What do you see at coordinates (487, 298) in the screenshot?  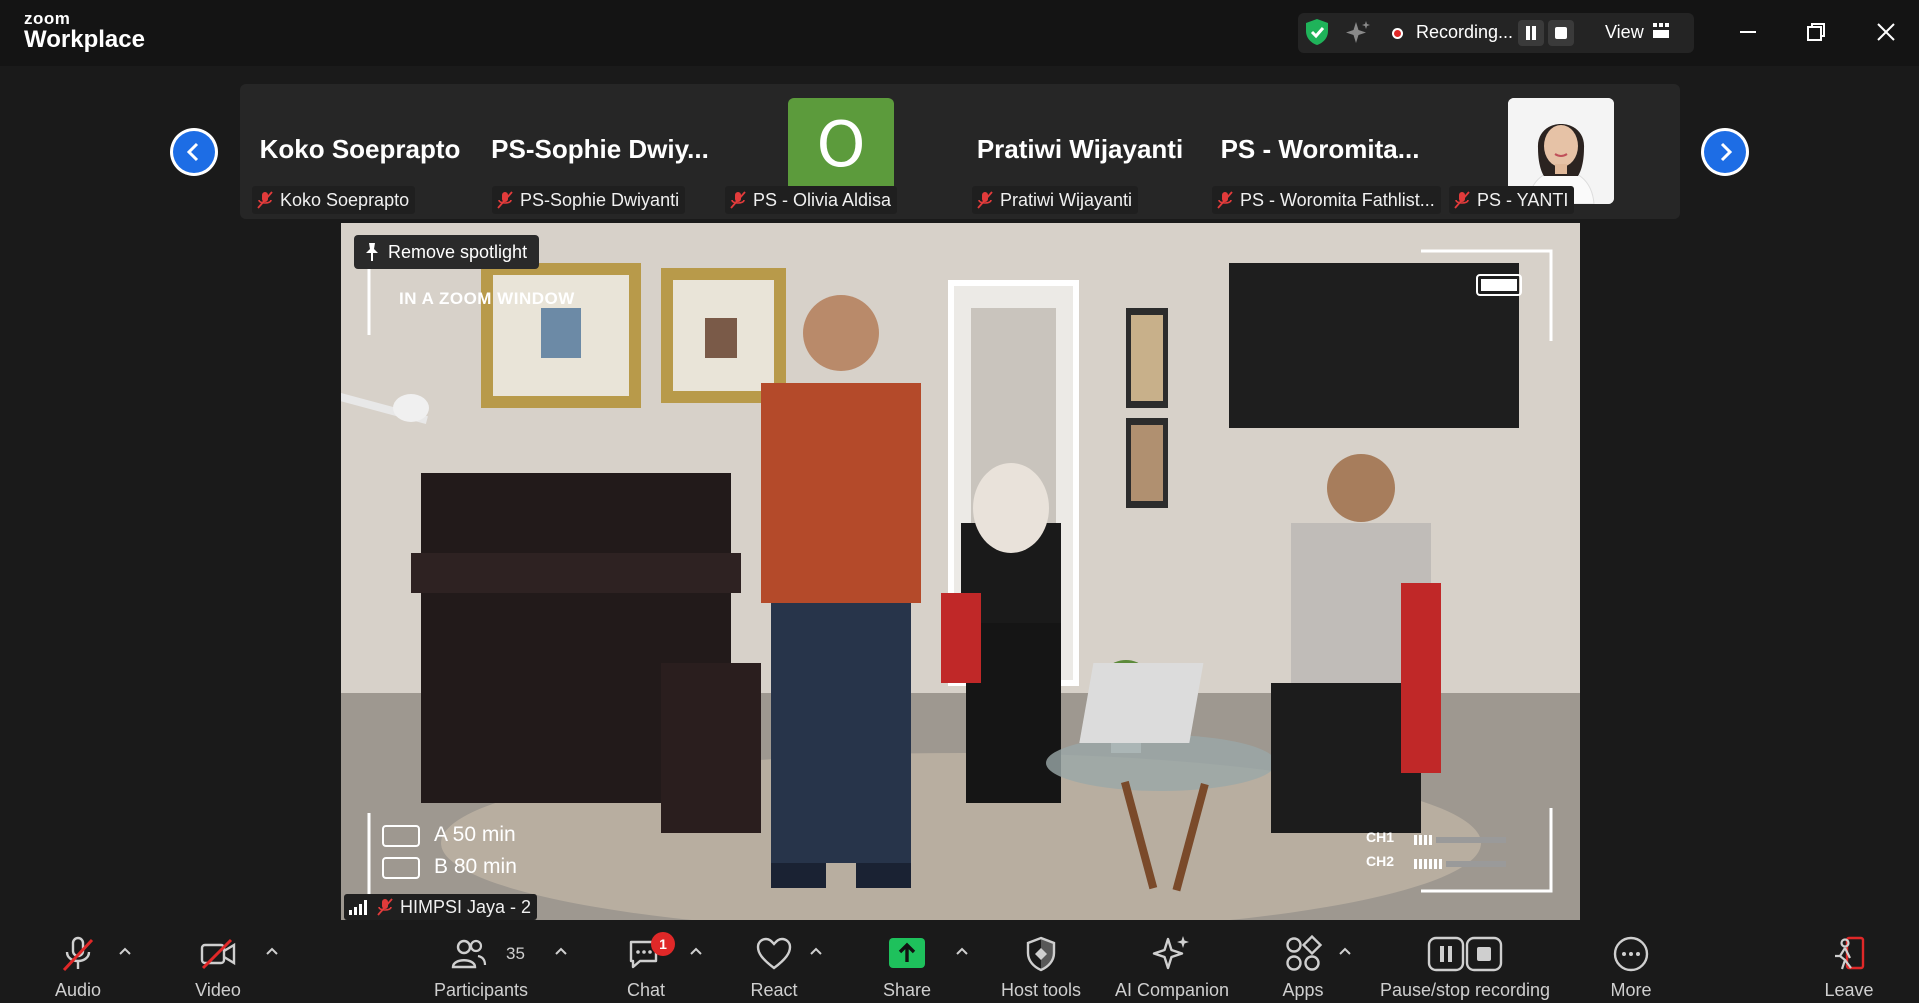 I see `overlay-title: IN A ZOOM WINDOW` at bounding box center [487, 298].